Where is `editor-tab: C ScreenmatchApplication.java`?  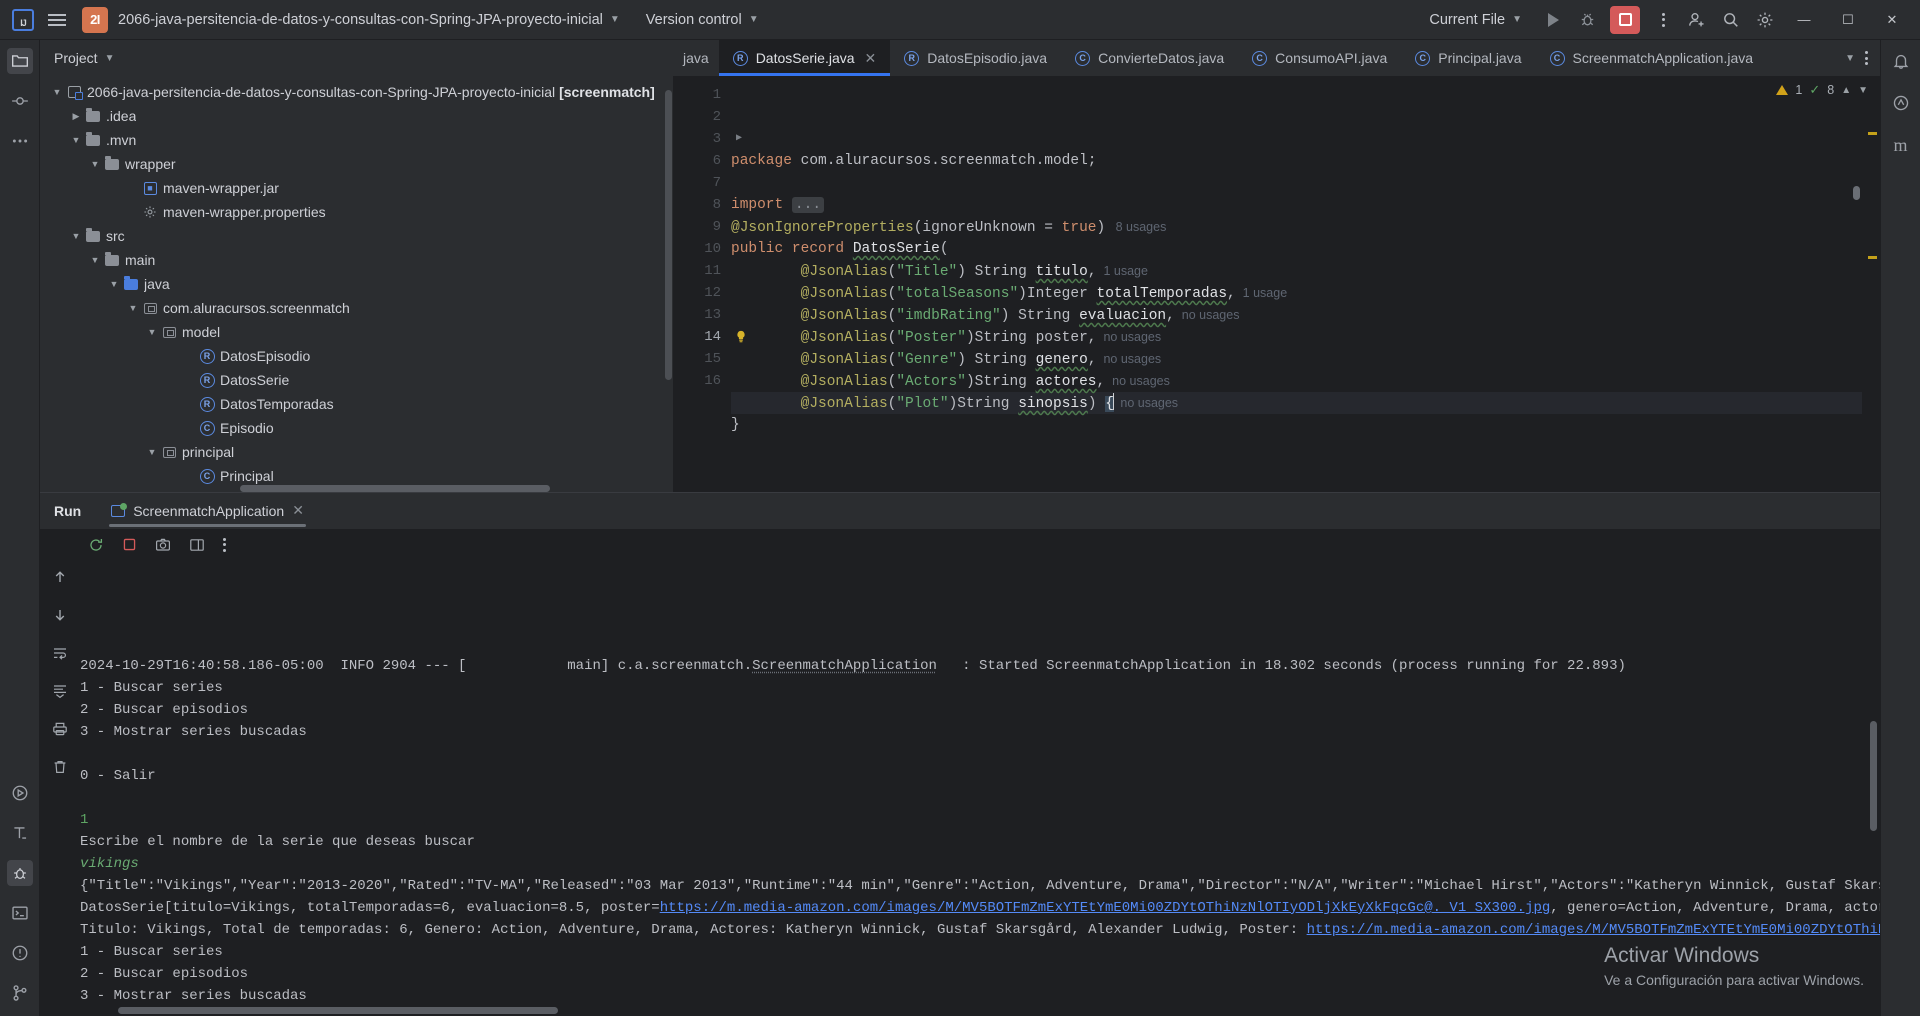
editor-tab: C ScreenmatchApplication.java is located at coordinates (1652, 58).